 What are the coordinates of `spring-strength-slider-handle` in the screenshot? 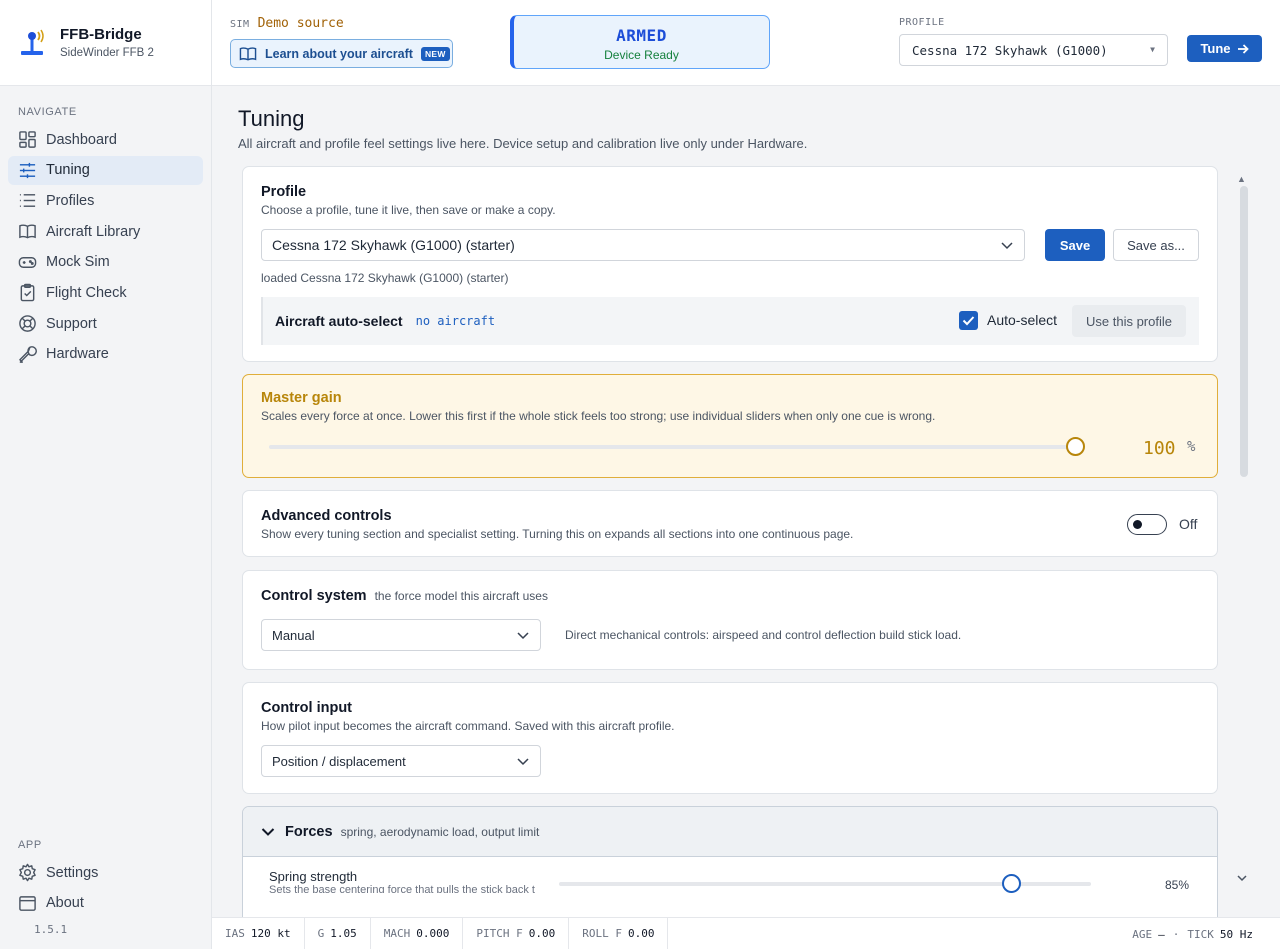 It's located at (1011, 883).